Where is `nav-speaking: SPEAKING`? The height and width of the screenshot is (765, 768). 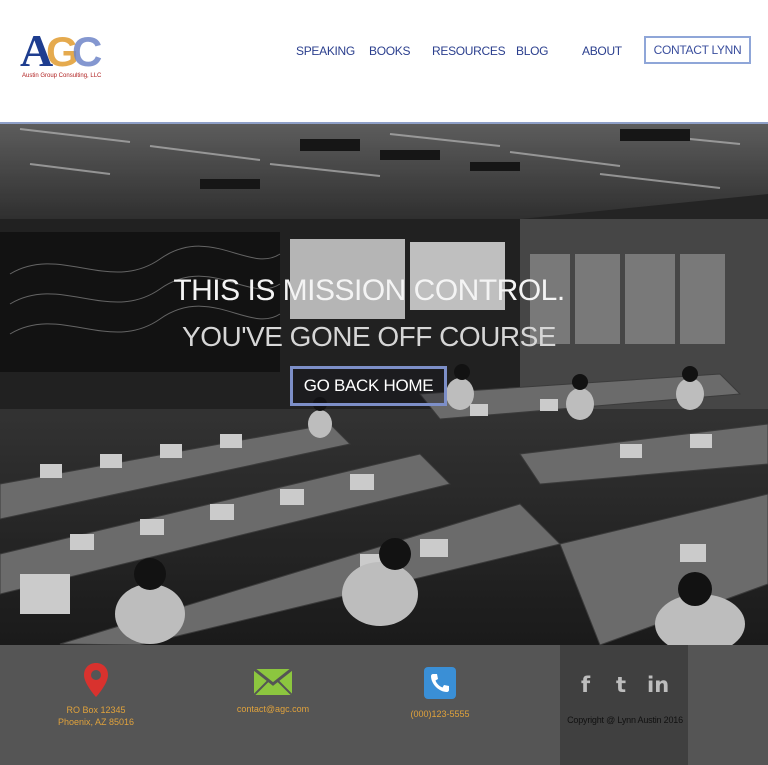
nav-speaking: SPEAKING is located at coordinates (325, 51).